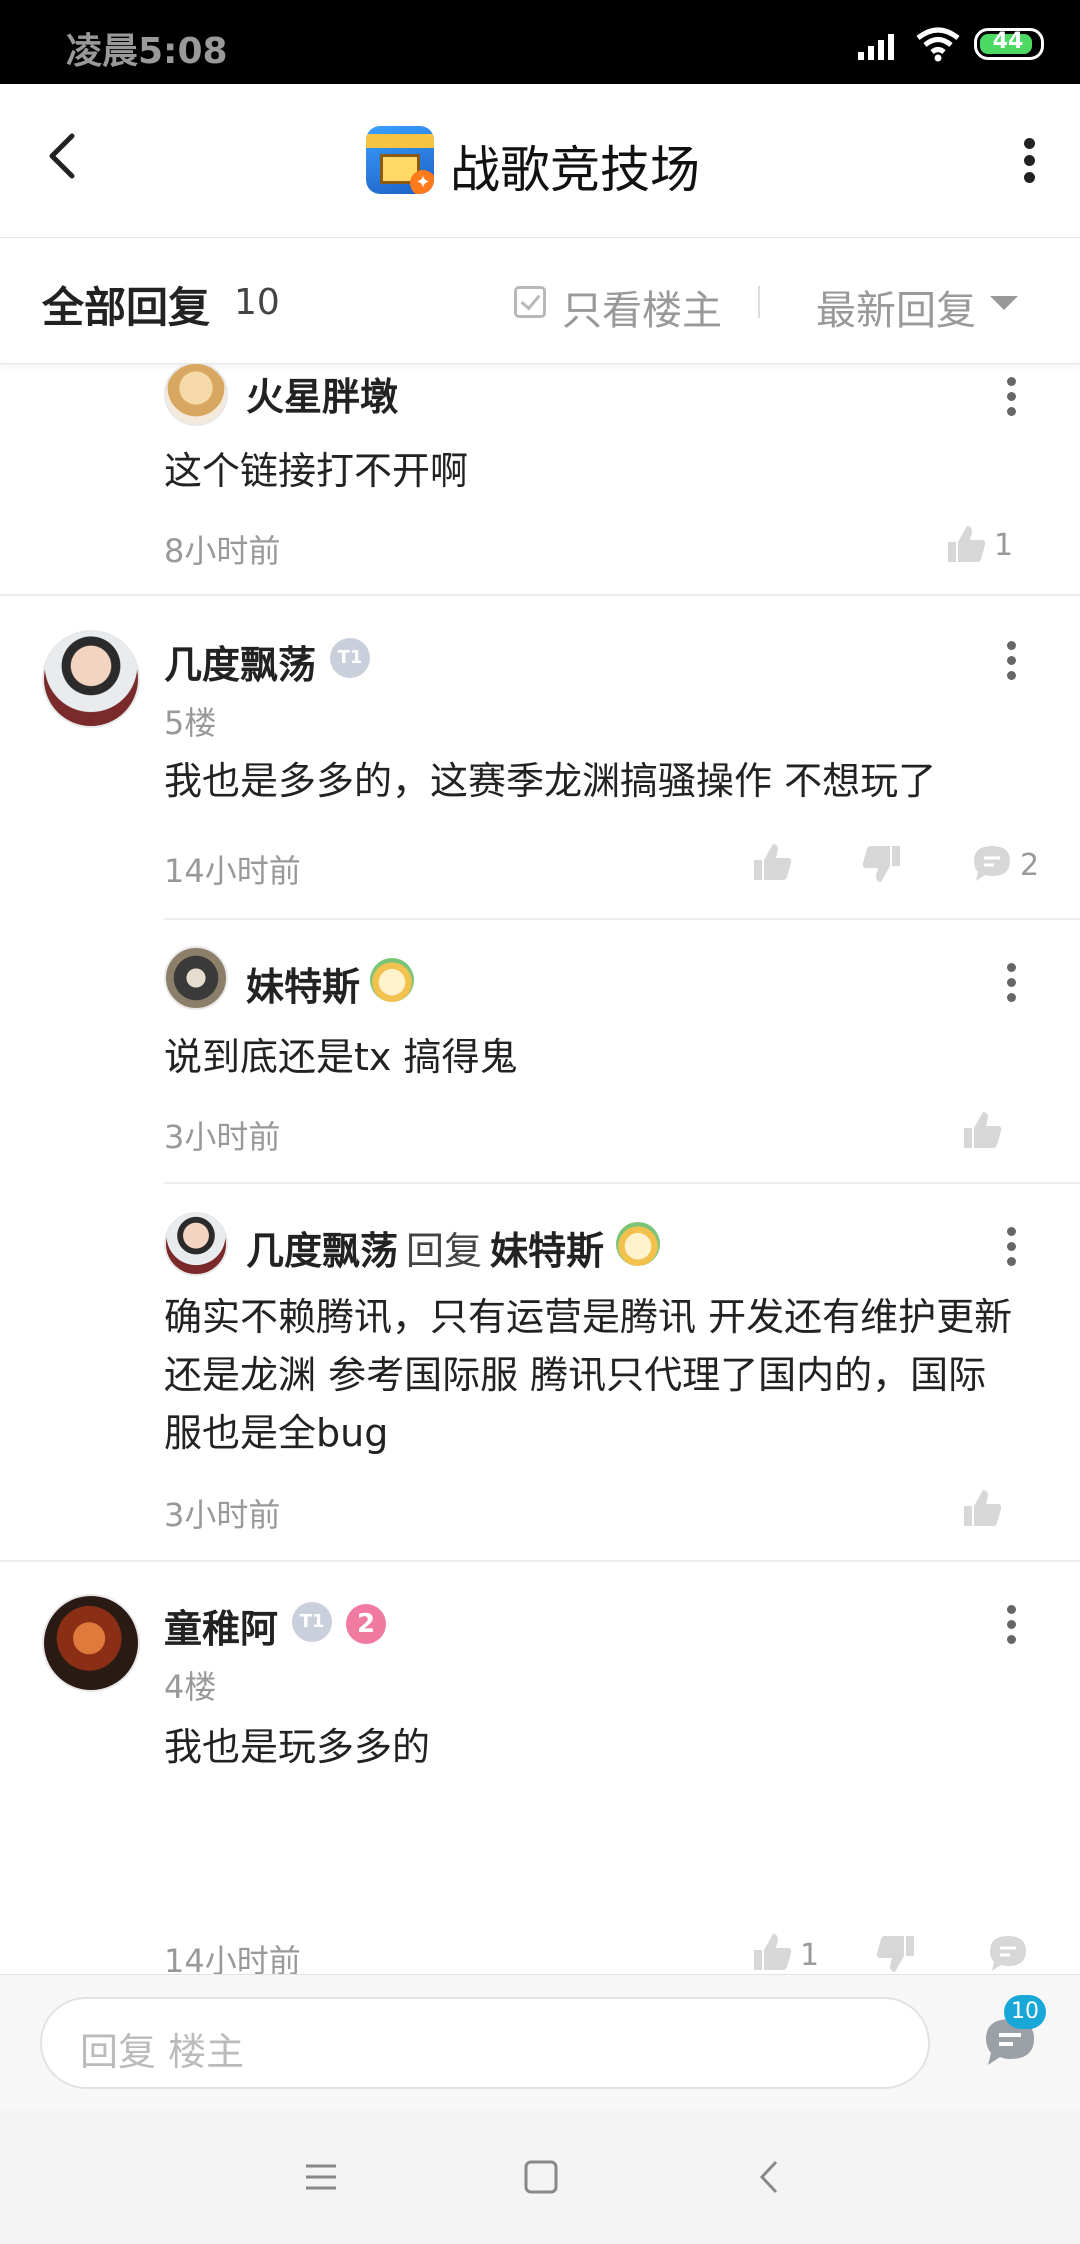 This screenshot has width=1080, height=2244. Describe the element at coordinates (547, 1247) in the screenshot. I see `reply-to-author: 妹特斯` at that location.